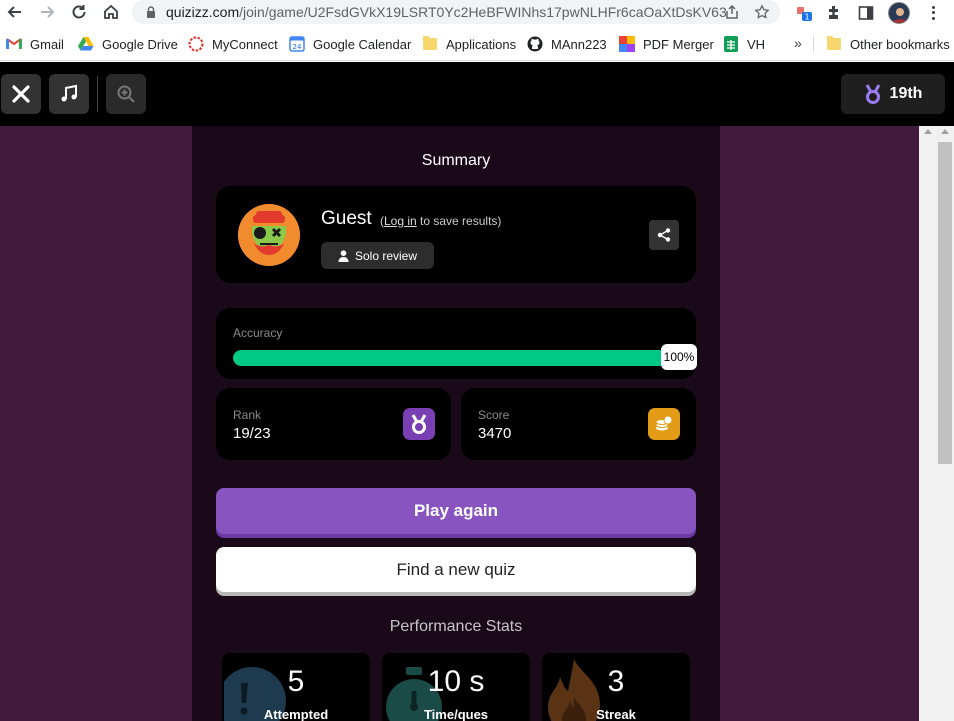 The image size is (954, 721). What do you see at coordinates (664, 424) in the screenshot?
I see `coins-icon` at bounding box center [664, 424].